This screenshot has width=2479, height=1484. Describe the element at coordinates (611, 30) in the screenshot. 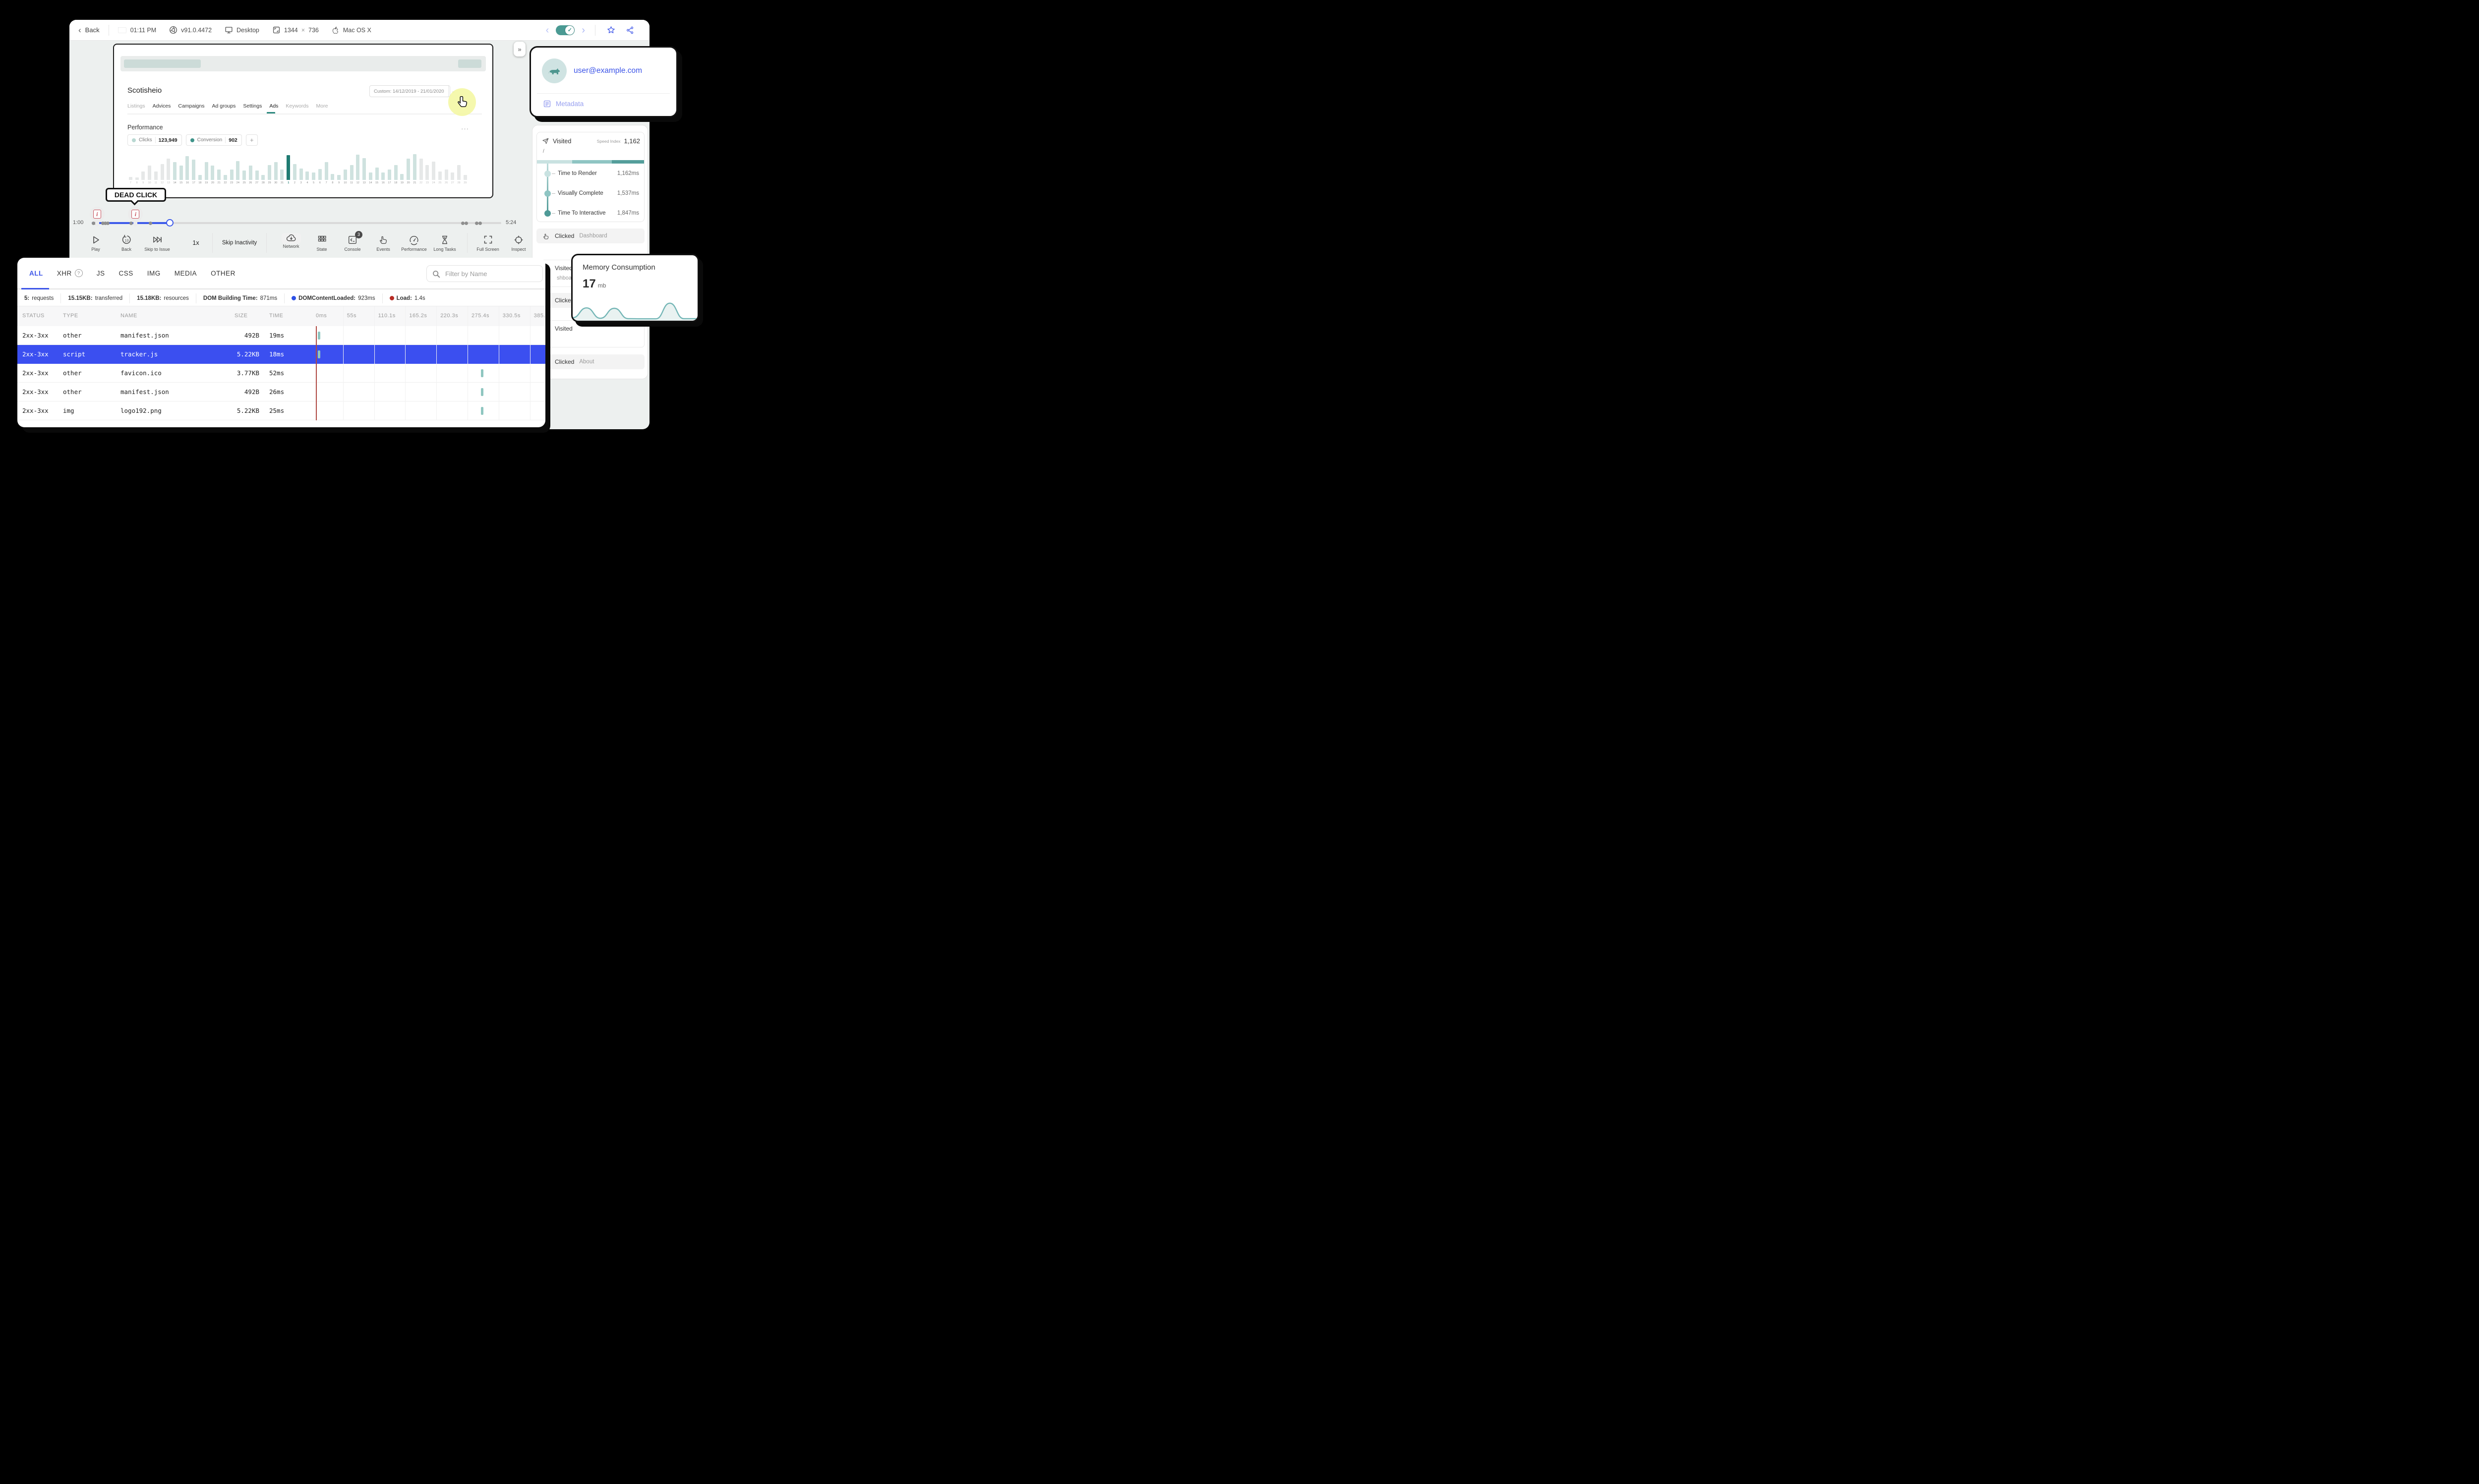

I see `favorite-star-button` at that location.